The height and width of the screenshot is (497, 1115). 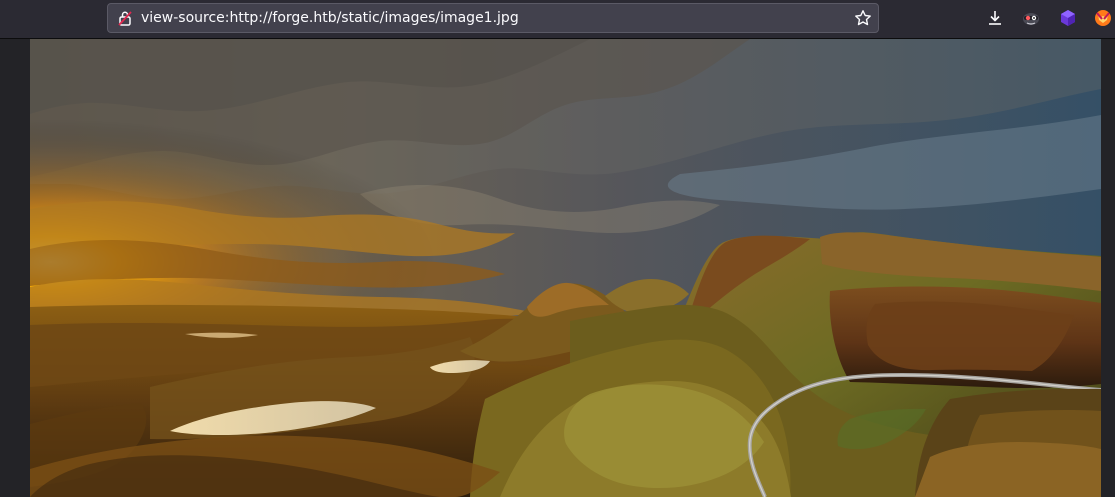 I want to click on privacy-mask-icon, so click(x=1031, y=18).